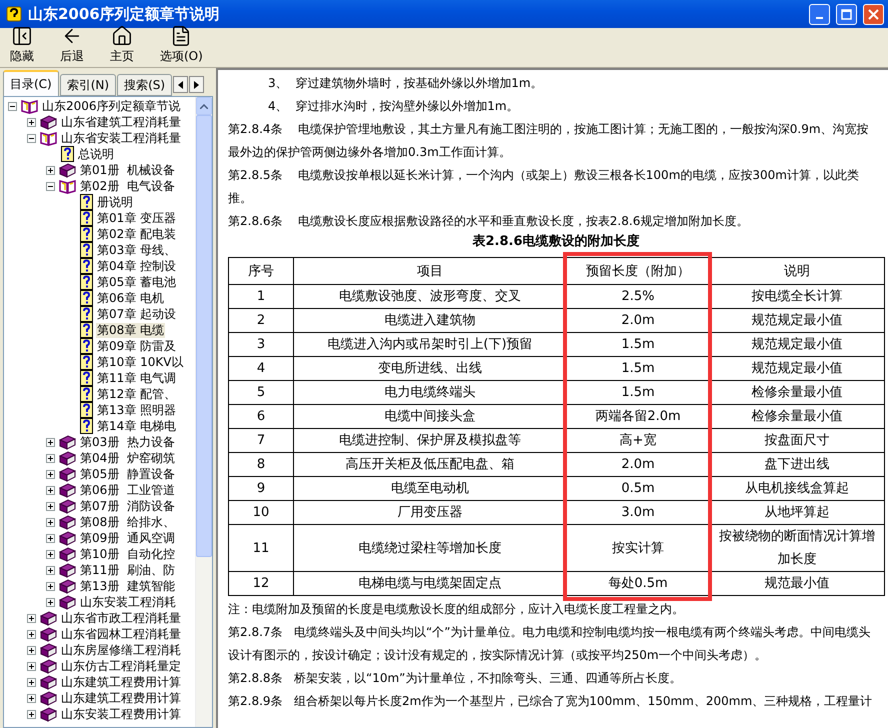 The width and height of the screenshot is (888, 728). What do you see at coordinates (128, 602) in the screenshot?
I see `tree-item: 山东安装工程消耗` at bounding box center [128, 602].